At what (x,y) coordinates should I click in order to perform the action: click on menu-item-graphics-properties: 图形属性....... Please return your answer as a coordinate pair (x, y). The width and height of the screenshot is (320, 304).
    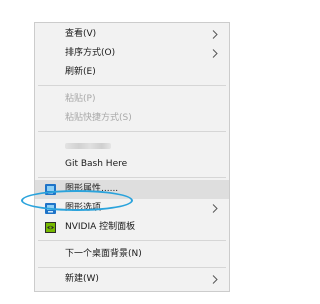
    Looking at the image, I should click on (132, 189).